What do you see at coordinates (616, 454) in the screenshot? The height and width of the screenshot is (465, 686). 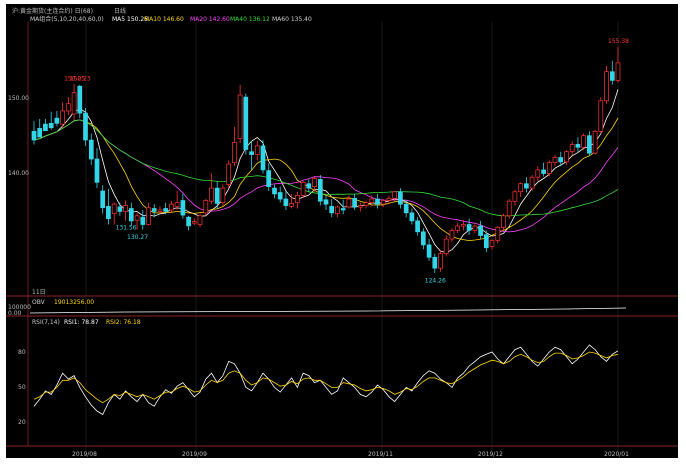 I see `x-tick-label: 2020/01` at bounding box center [616, 454].